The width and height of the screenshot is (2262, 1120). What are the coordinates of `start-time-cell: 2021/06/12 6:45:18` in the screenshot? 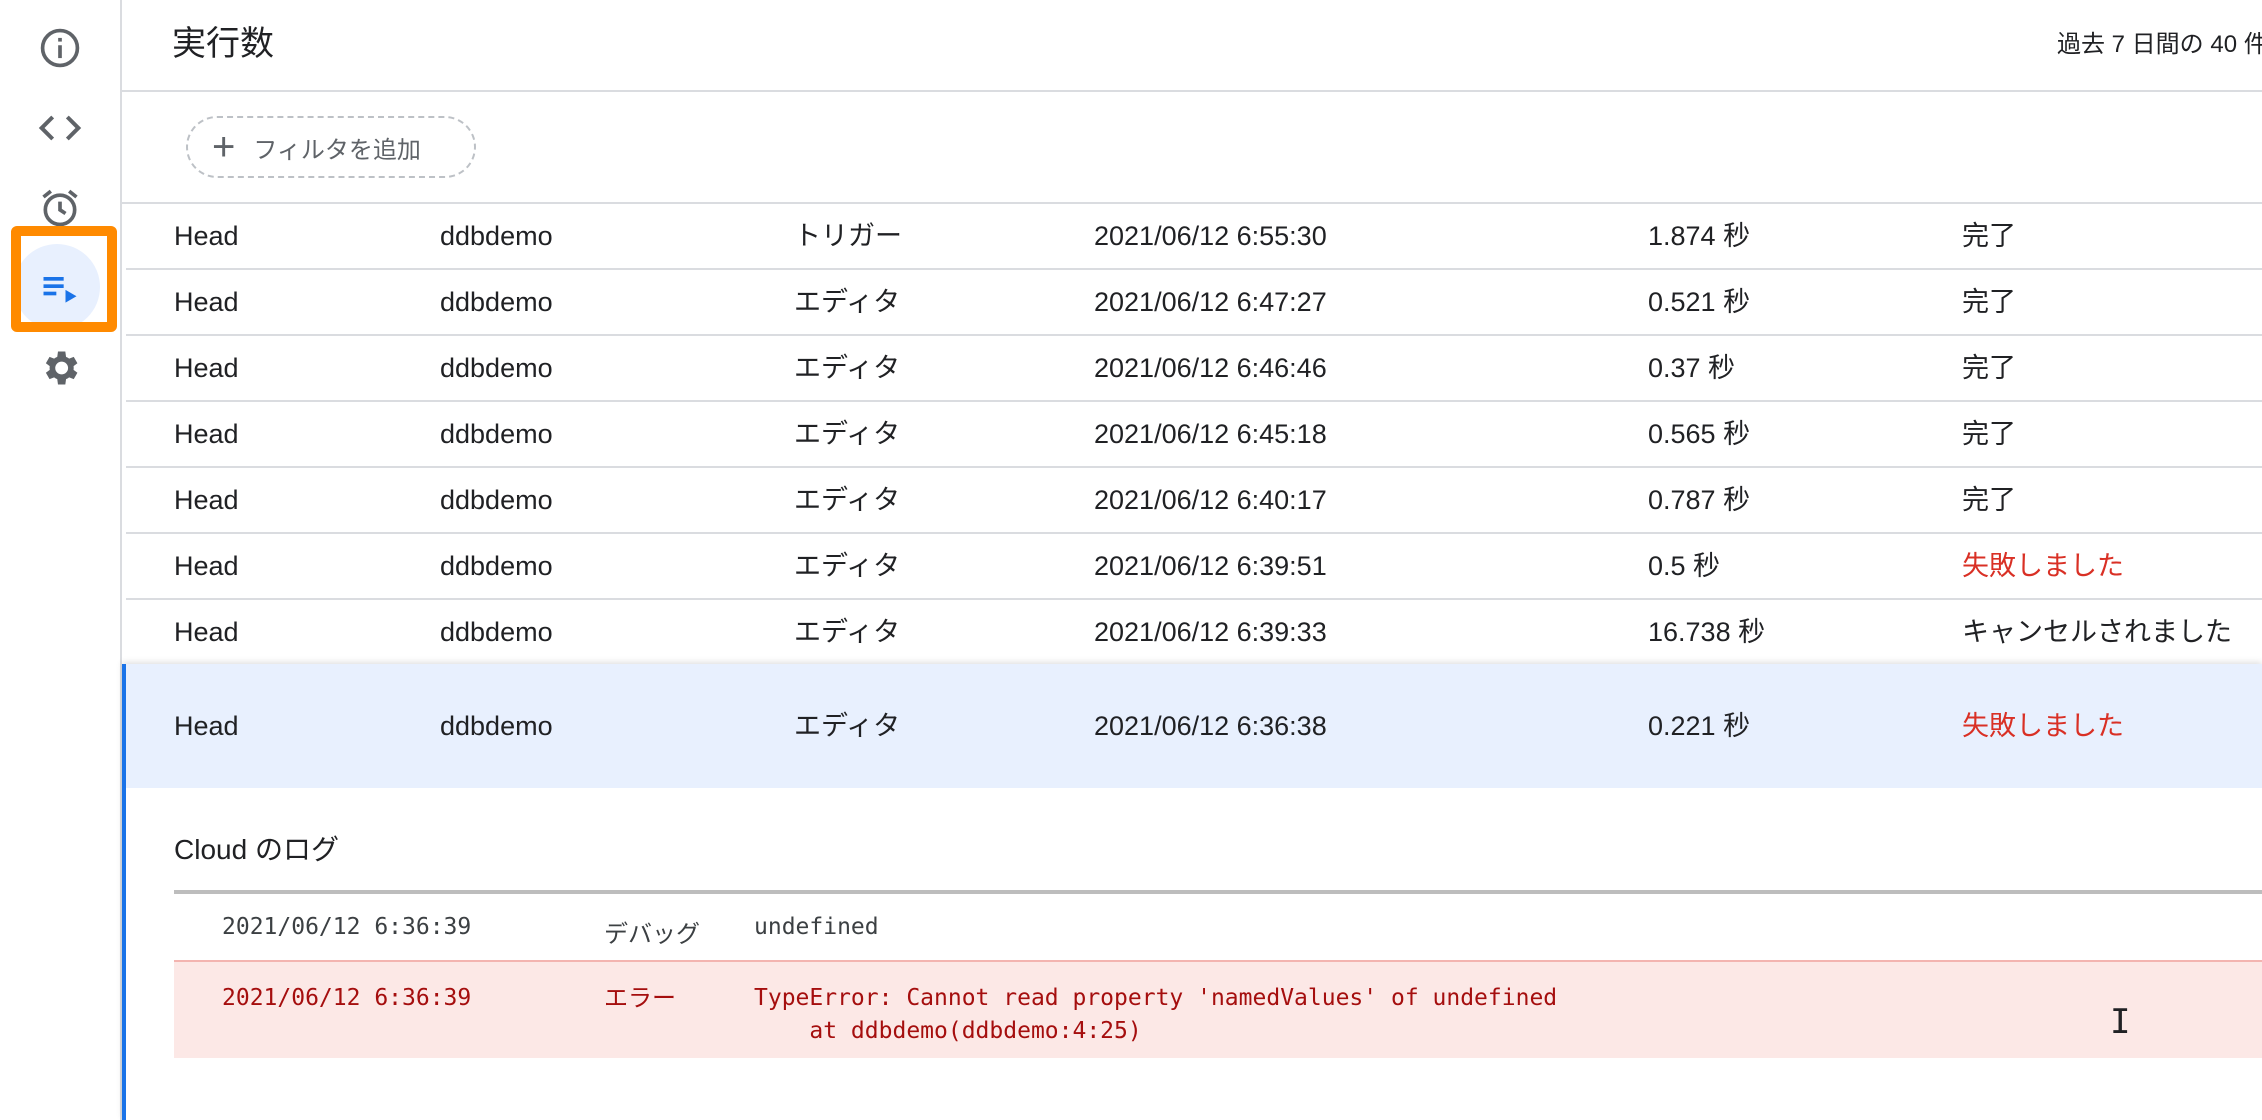 It's located at (1210, 434).